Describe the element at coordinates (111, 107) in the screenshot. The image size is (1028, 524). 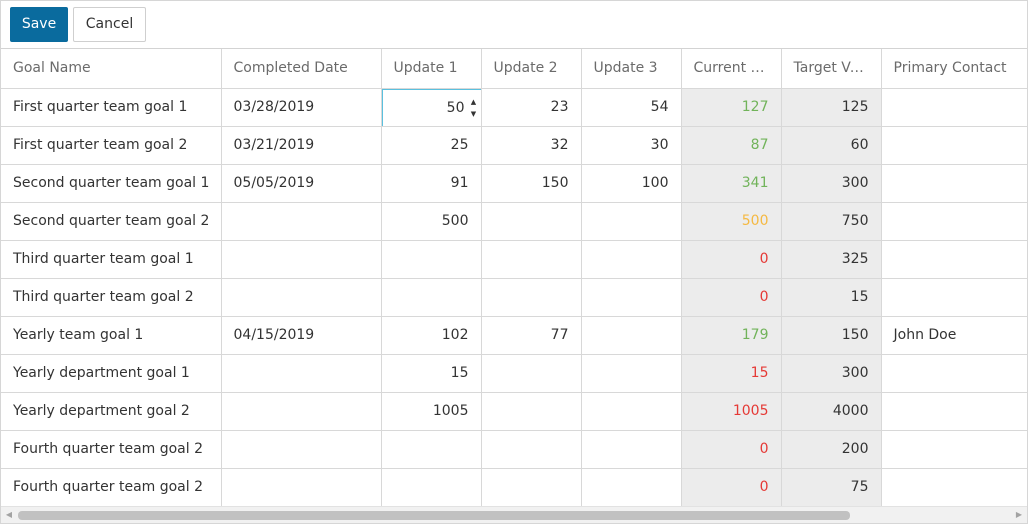
I see `cell-goal-name: First quarter team goal 1` at that location.